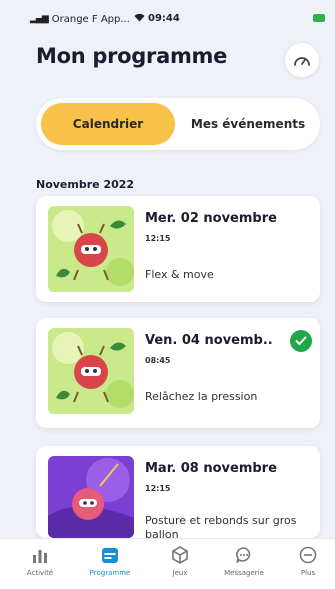 This screenshot has width=335, height=589. What do you see at coordinates (201, 396) in the screenshot?
I see `event-name: Relâchez la pression` at bounding box center [201, 396].